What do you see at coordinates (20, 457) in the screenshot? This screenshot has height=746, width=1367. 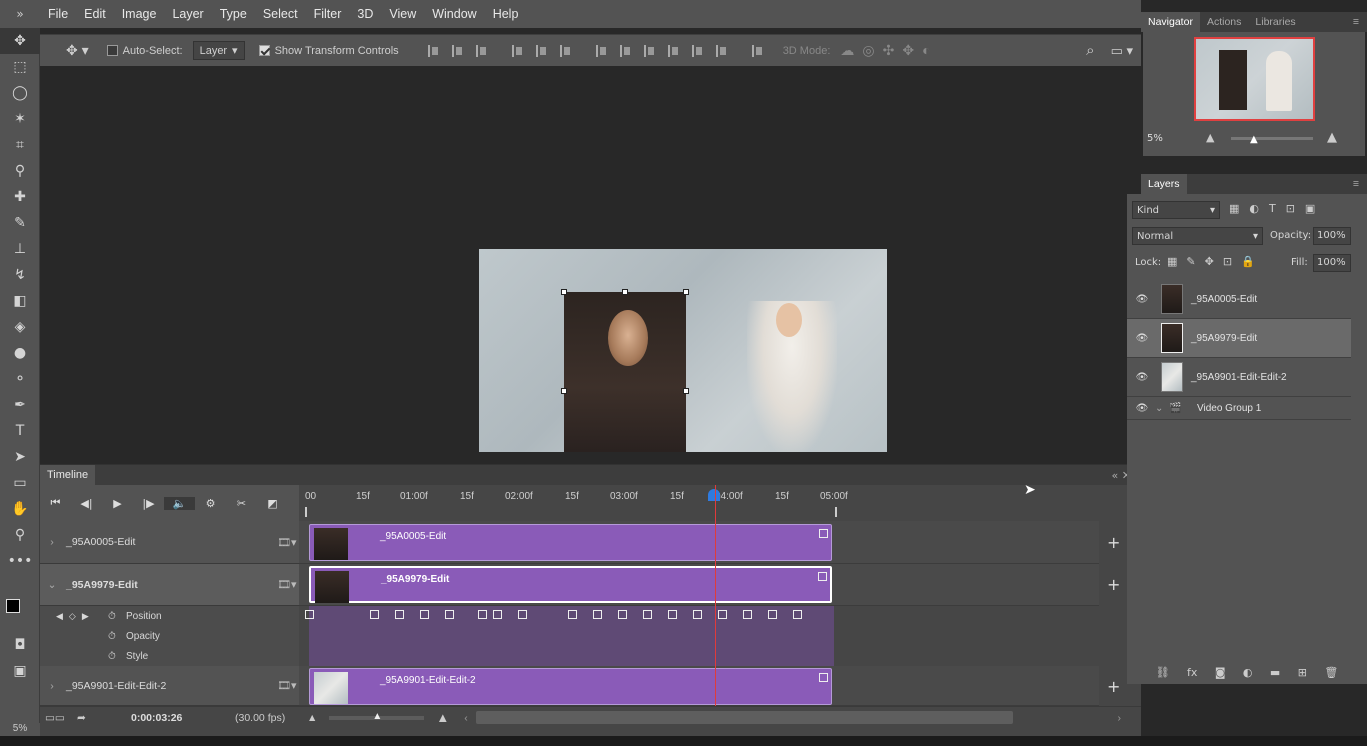 I see `path-select-tool-icon: ➤` at bounding box center [20, 457].